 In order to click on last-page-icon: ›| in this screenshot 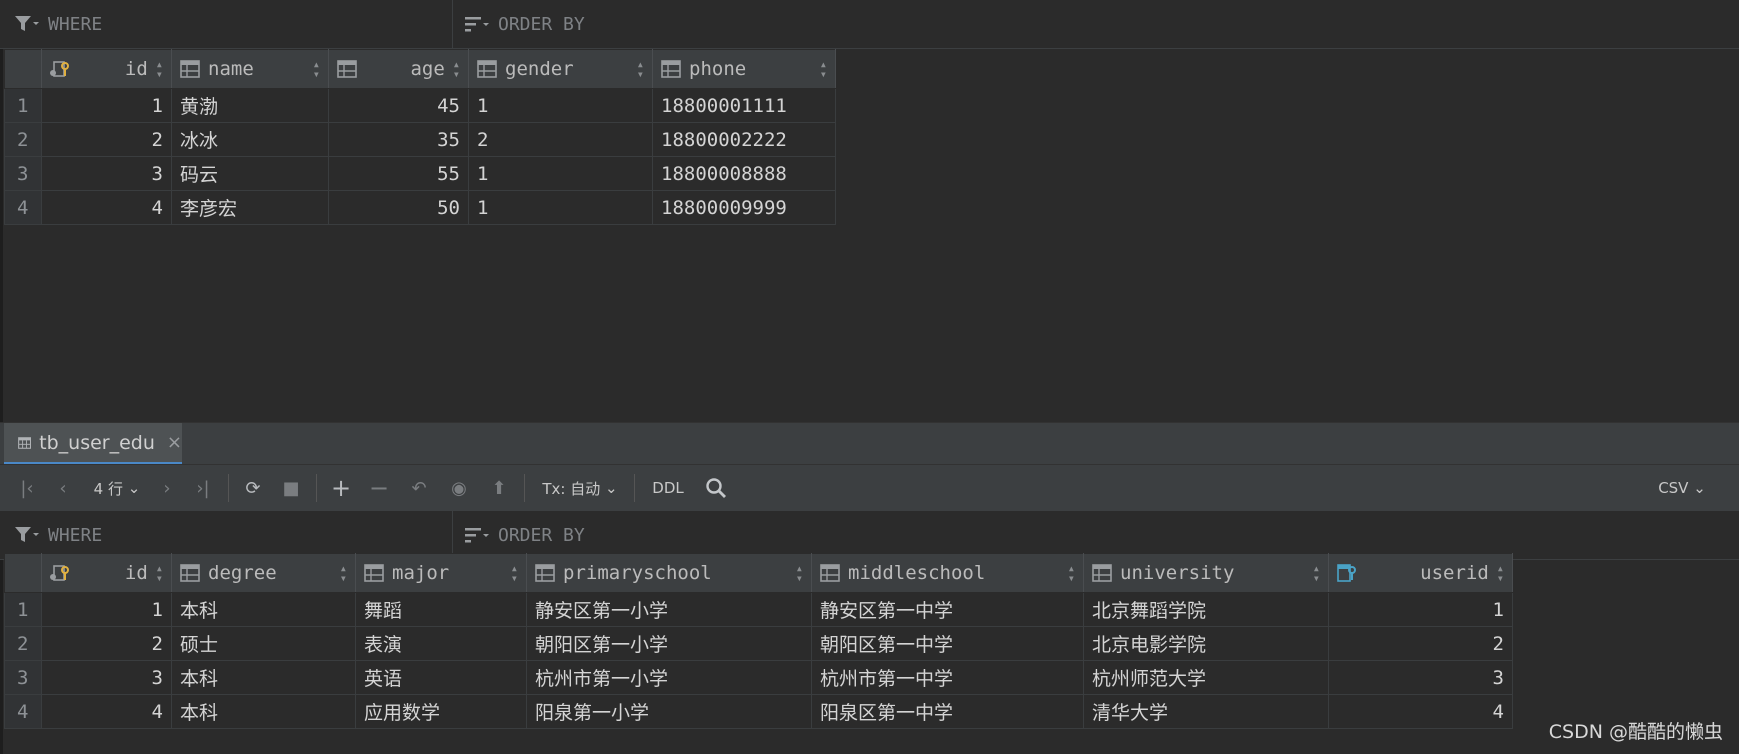, I will do `click(203, 488)`.